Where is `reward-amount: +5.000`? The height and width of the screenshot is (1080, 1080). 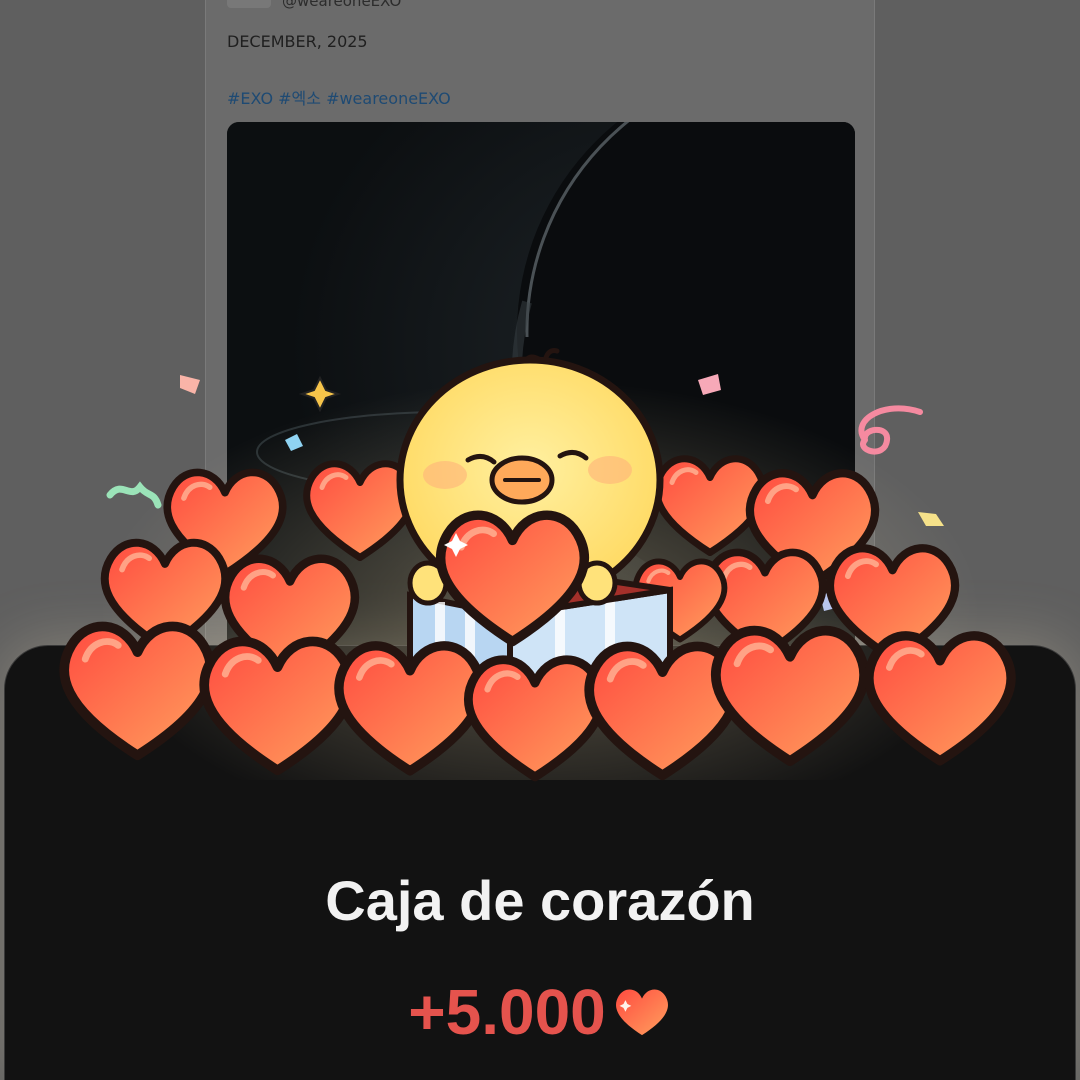
reward-amount: +5.000 is located at coordinates (507, 1012).